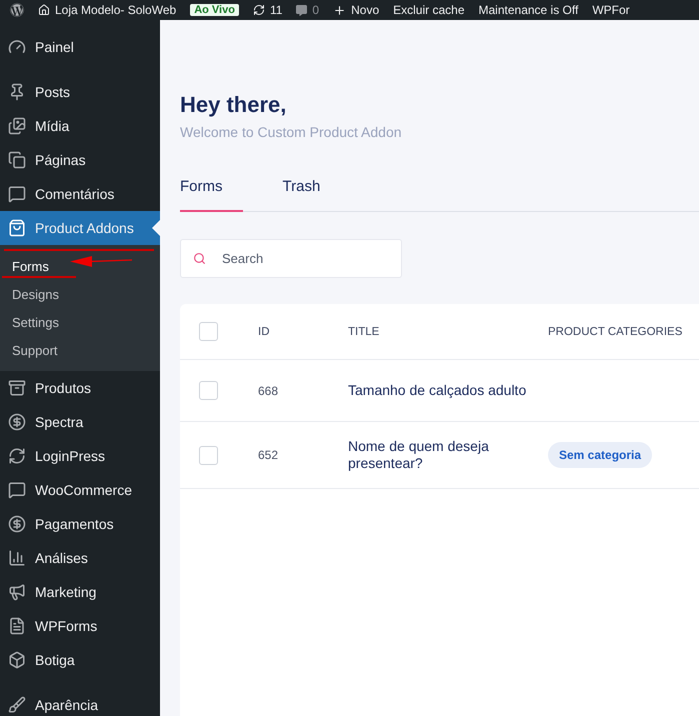 Image resolution: width=699 pixels, height=716 pixels. What do you see at coordinates (211, 190) in the screenshot?
I see `tab: Forms` at bounding box center [211, 190].